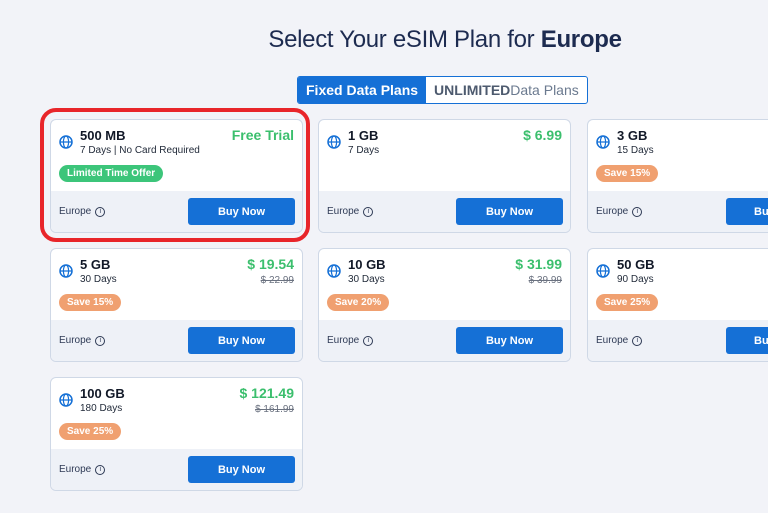 The height and width of the screenshot is (513, 768). I want to click on plan-data-amount: 50 GB, so click(636, 264).